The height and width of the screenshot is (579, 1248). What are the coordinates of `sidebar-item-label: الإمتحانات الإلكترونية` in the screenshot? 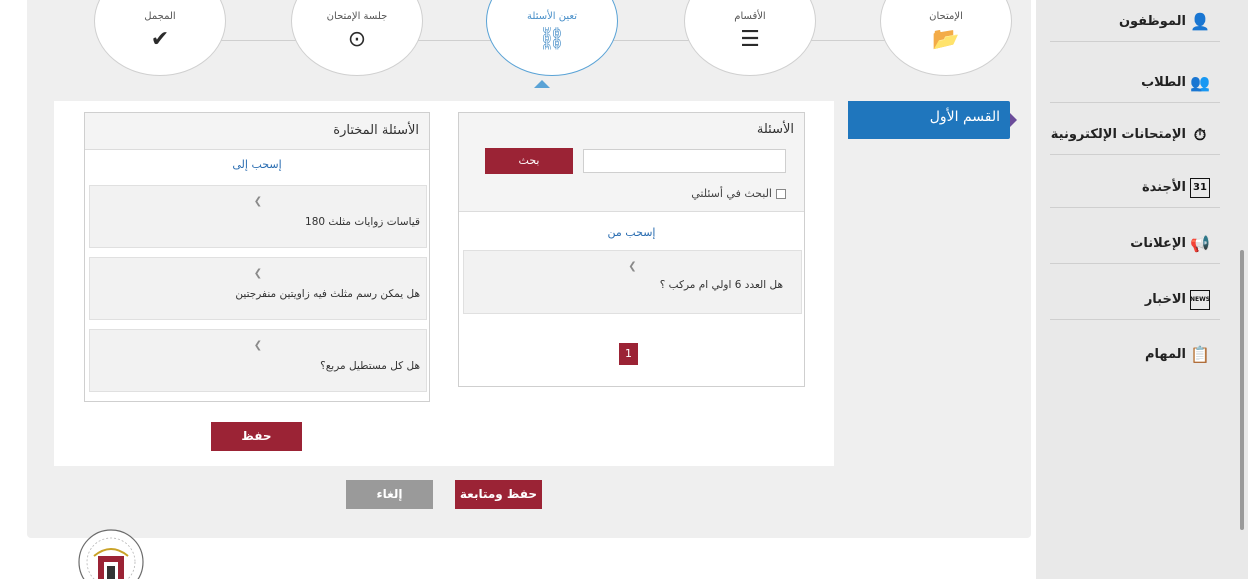 It's located at (1118, 134).